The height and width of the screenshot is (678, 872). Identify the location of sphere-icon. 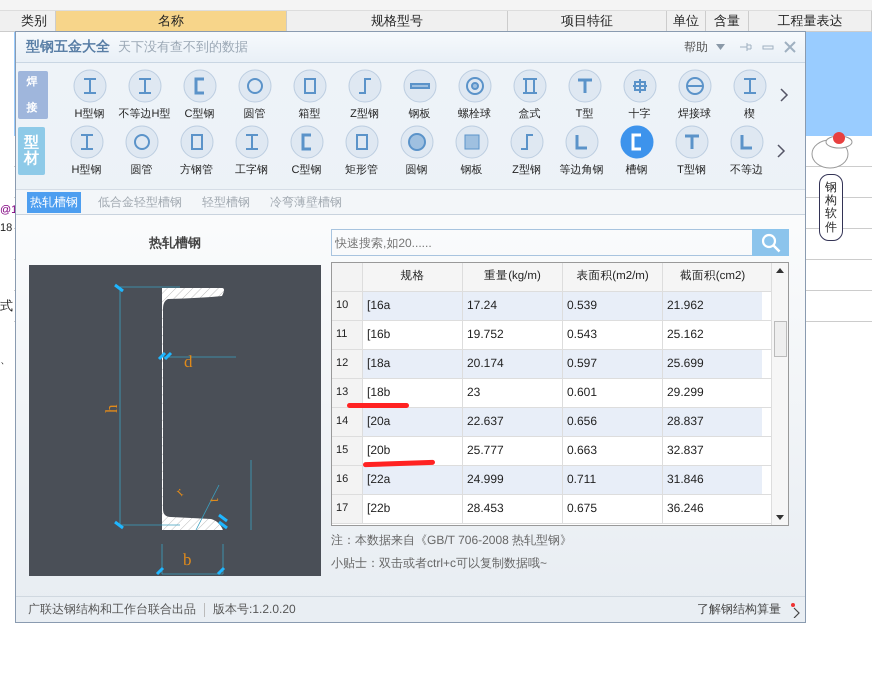
(695, 86).